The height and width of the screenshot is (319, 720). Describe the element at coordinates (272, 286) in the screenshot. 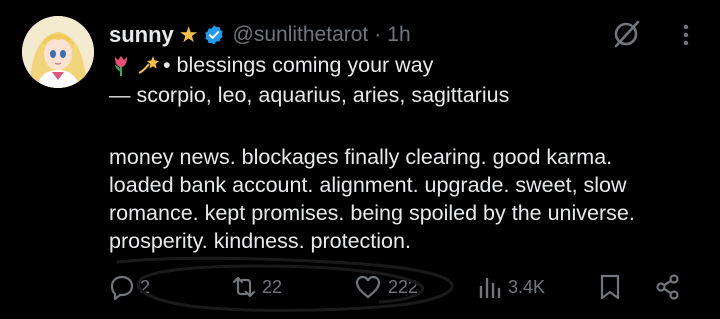

I see `repost-count: 22` at that location.